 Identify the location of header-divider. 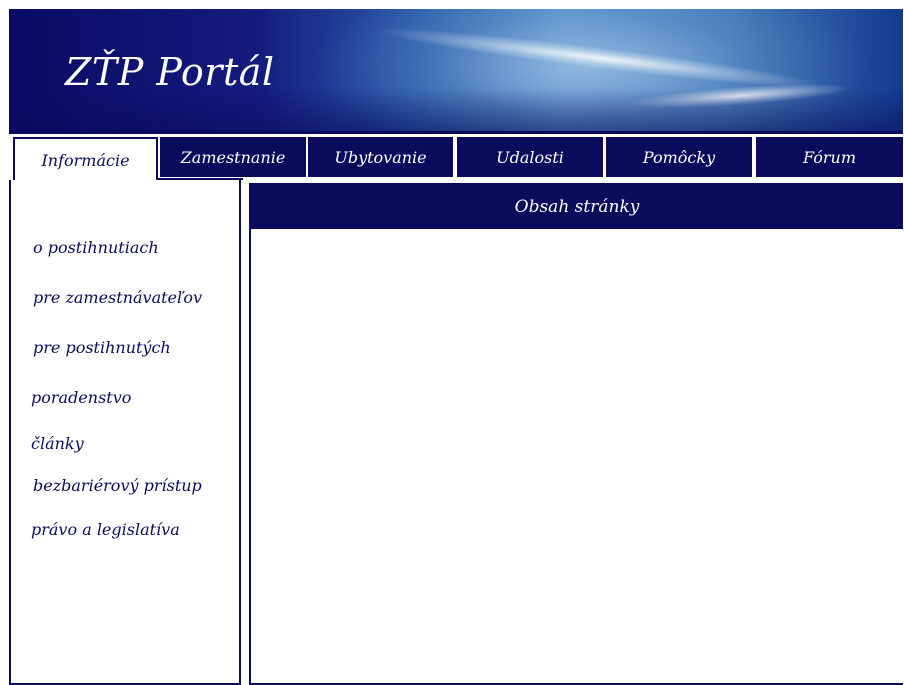
(456, 132).